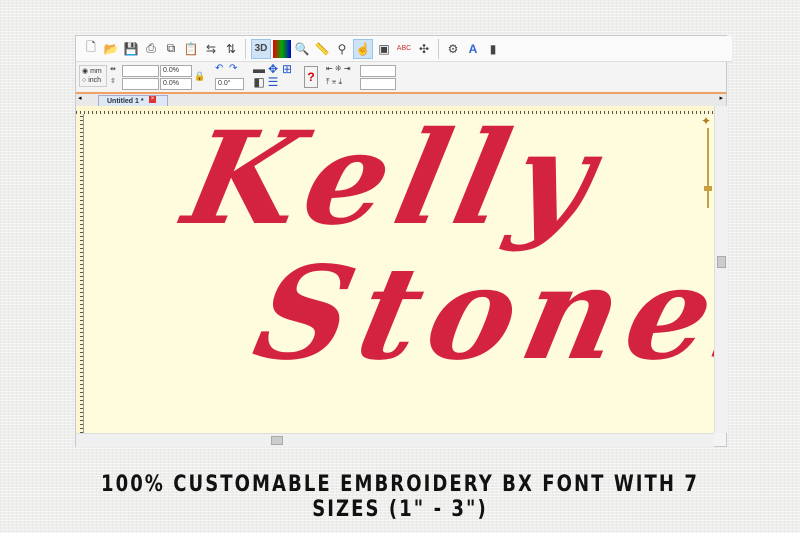 Image resolution: width=800 pixels, height=533 pixels. What do you see at coordinates (219, 68) in the screenshot?
I see `rotate-left-icon: ↶` at bounding box center [219, 68].